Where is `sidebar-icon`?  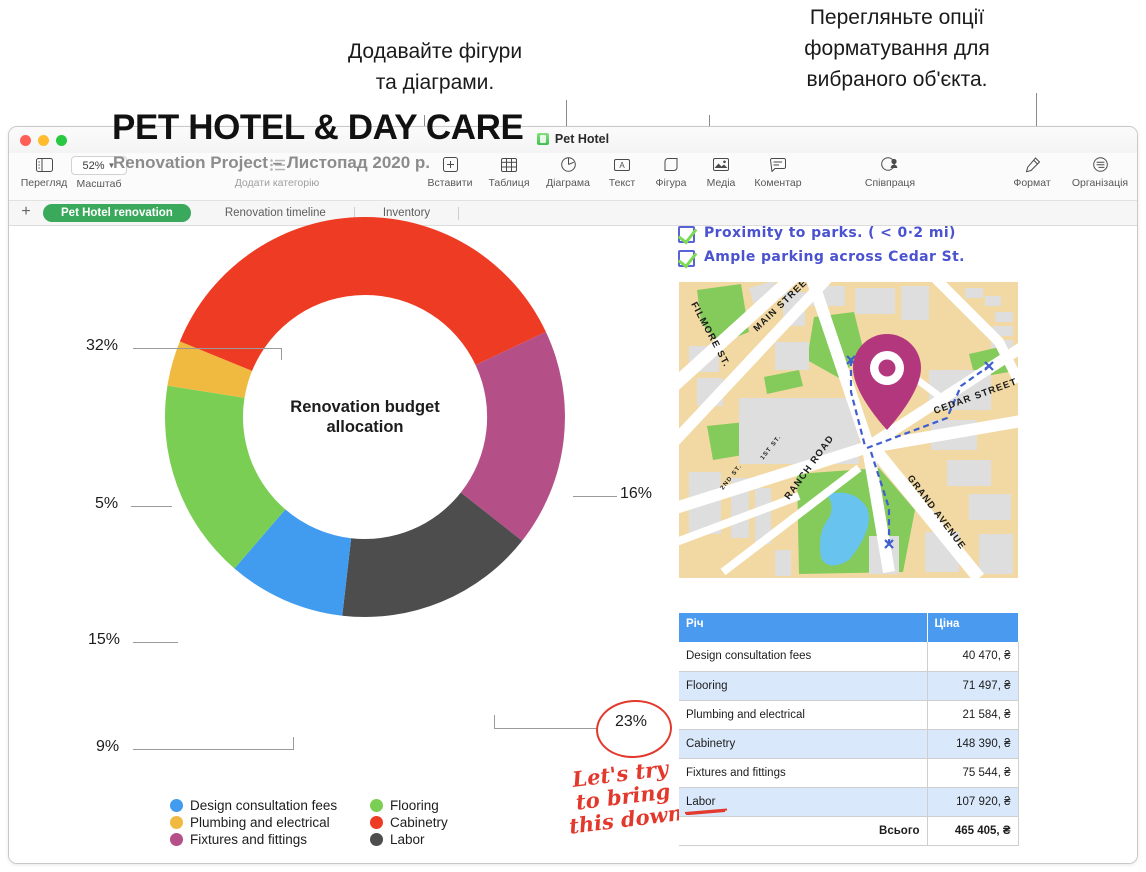 sidebar-icon is located at coordinates (44, 164).